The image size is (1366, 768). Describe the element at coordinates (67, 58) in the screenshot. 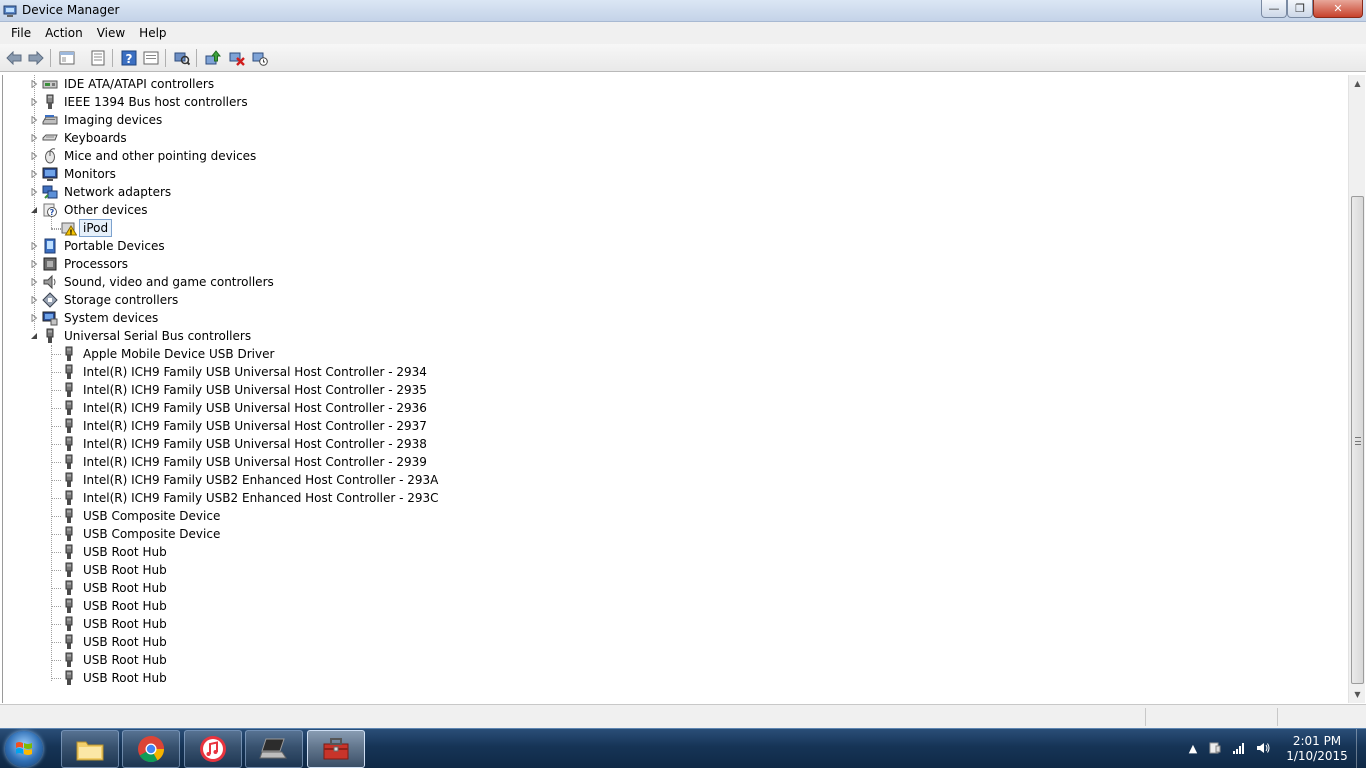

I see `show-hide-console-tree-button` at that location.